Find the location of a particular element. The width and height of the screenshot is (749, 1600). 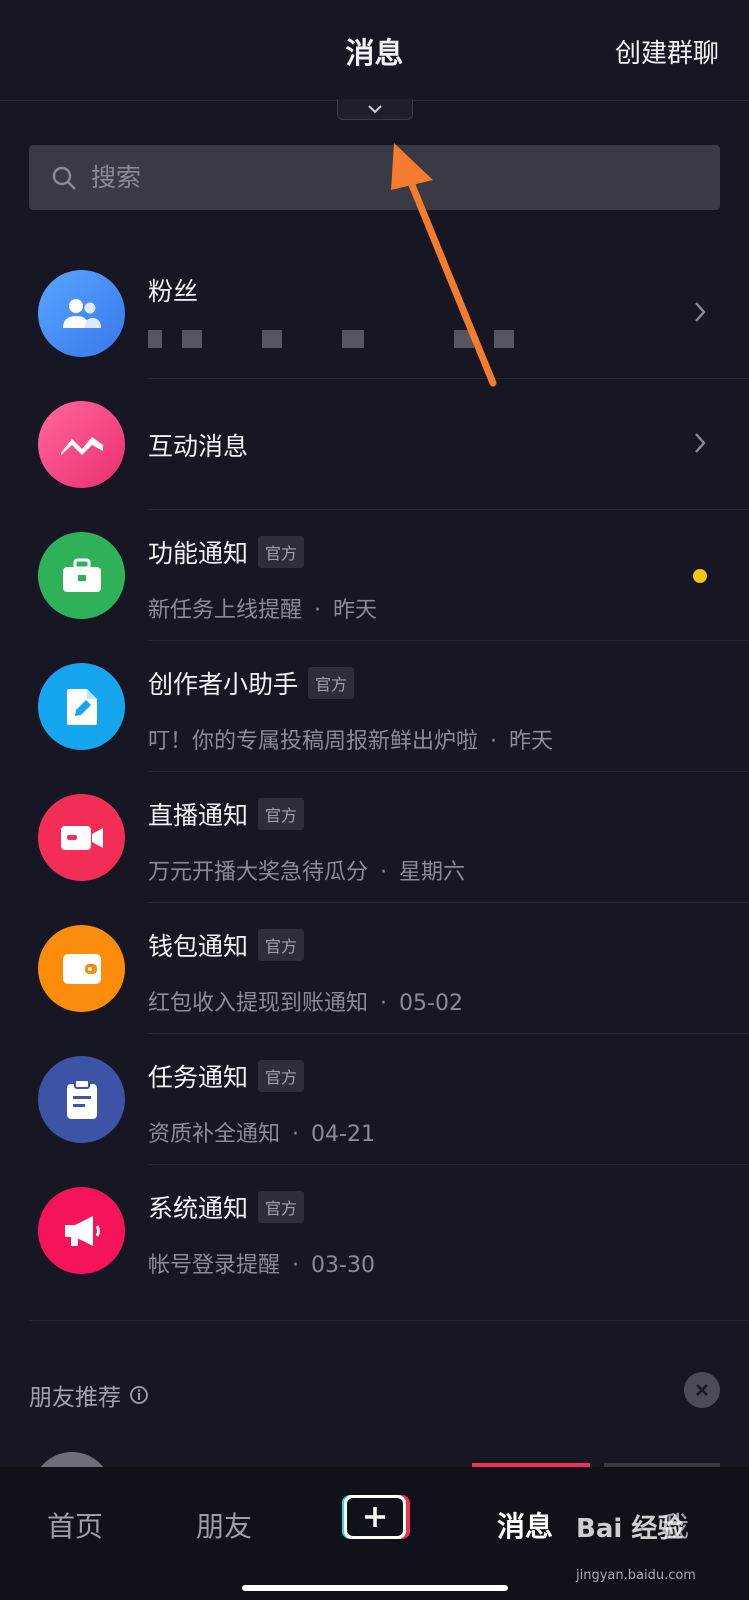

list-item-live-notice: 直播通知 官方 万元开播大奖急待瓜分 · 星期六 is located at coordinates (374, 837).